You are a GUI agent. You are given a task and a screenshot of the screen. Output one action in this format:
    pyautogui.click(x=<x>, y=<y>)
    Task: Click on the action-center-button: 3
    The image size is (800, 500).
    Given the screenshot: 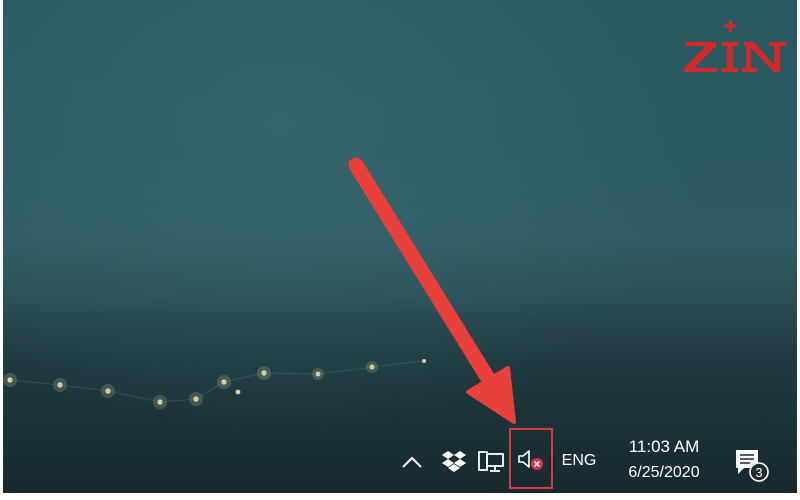 What is the action you would take?
    pyautogui.click(x=750, y=464)
    